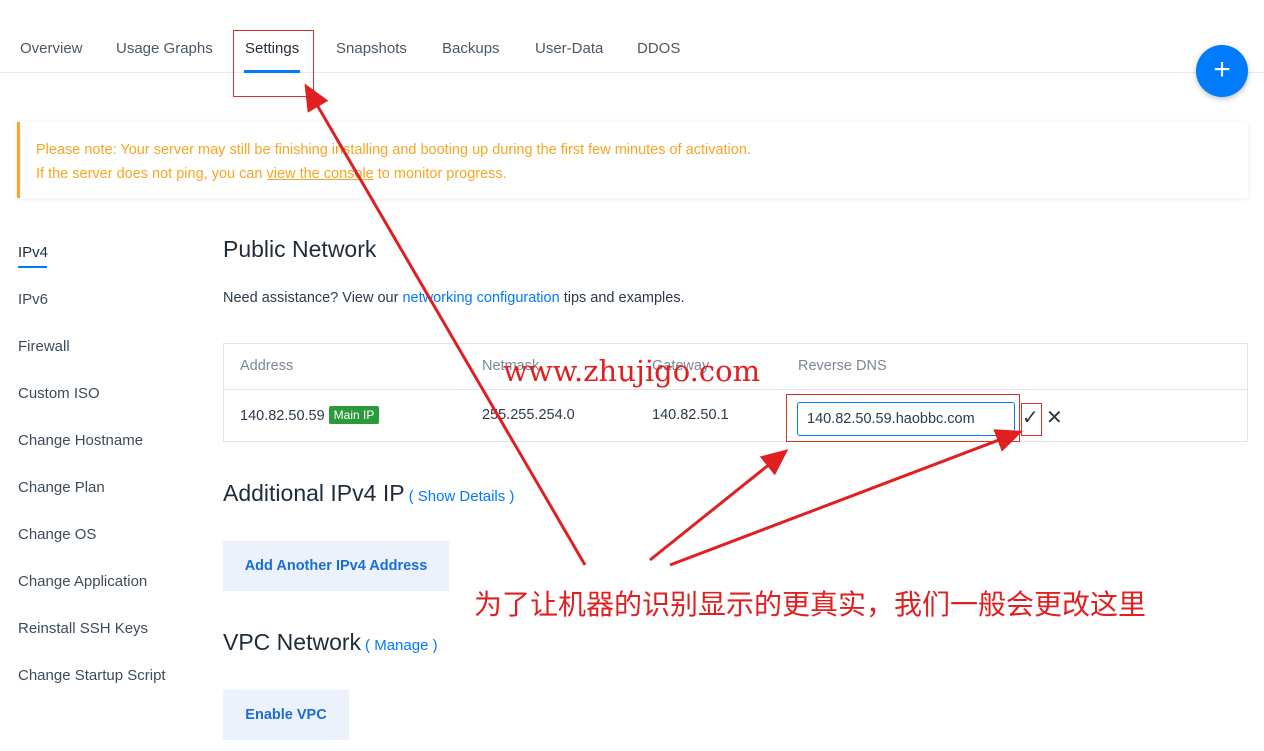 The height and width of the screenshot is (751, 1264). I want to click on arrow-to-settings, so click(445, 324).